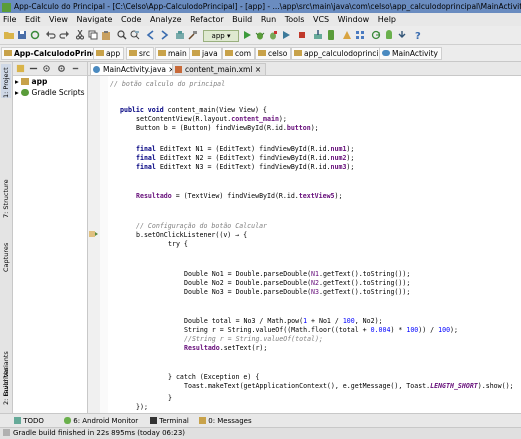  Describe the element at coordinates (29, 421) in the screenshot. I see `todo-tool-tab: TODO` at that location.